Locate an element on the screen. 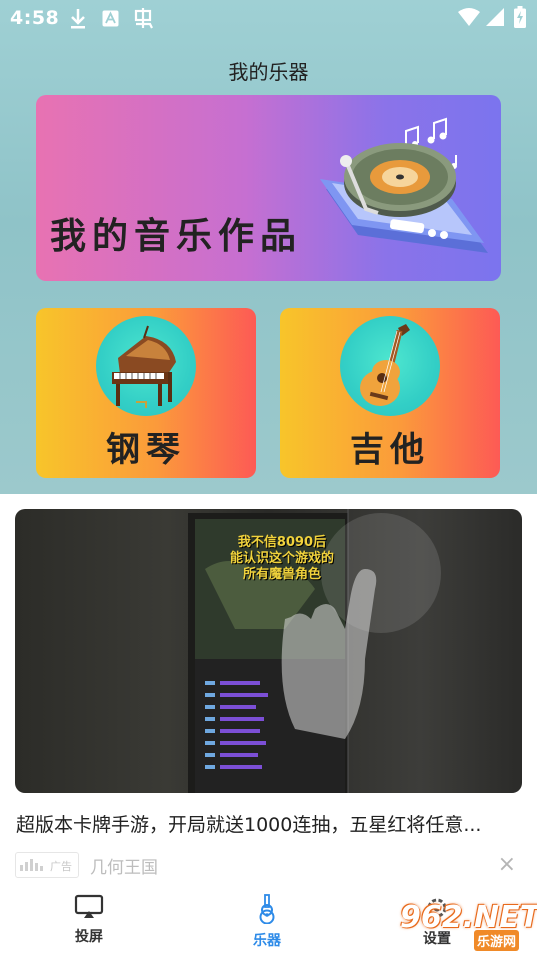  nav-item-instruments: 乐器 is located at coordinates (267, 922).